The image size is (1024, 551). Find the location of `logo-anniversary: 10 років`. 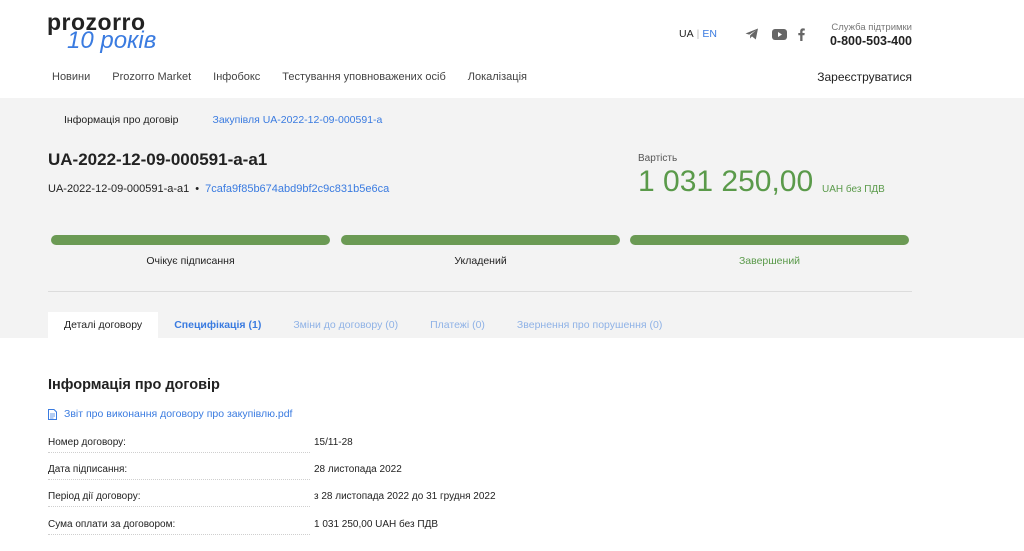

logo-anniversary: 10 років is located at coordinates (112, 40).